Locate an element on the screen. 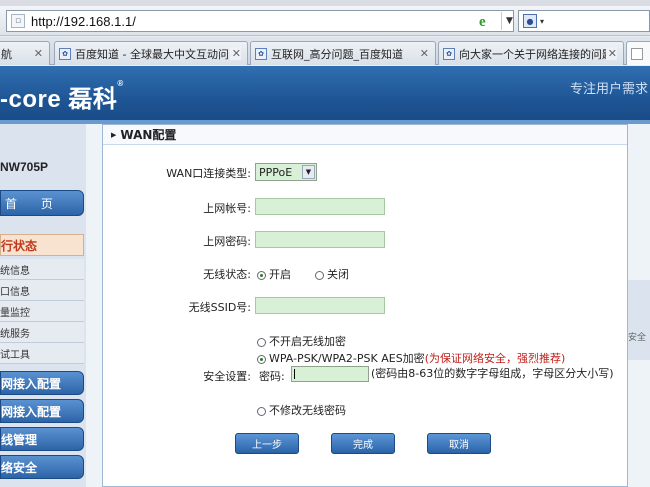 Image resolution: width=650 pixels, height=487 pixels. account-label: 上网帐号: is located at coordinates (227, 208).